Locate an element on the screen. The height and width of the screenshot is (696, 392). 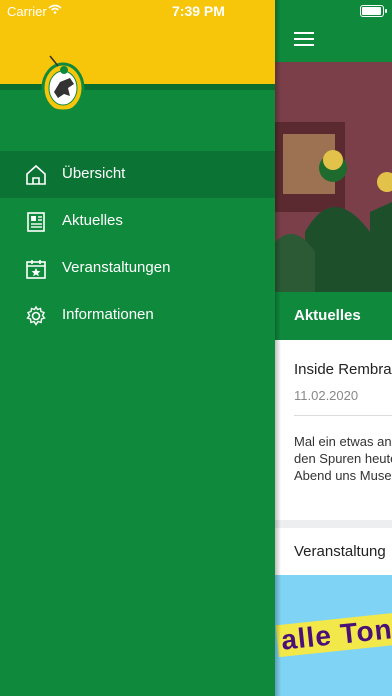
poster-text: alle Ton is located at coordinates (333, 635).